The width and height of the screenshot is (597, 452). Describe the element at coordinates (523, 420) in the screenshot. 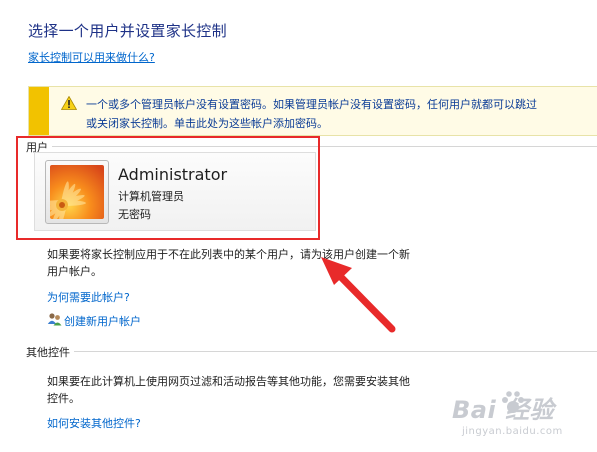

I see `baidu-watermark: Bai 经验 jingyan.baidu.com` at that location.